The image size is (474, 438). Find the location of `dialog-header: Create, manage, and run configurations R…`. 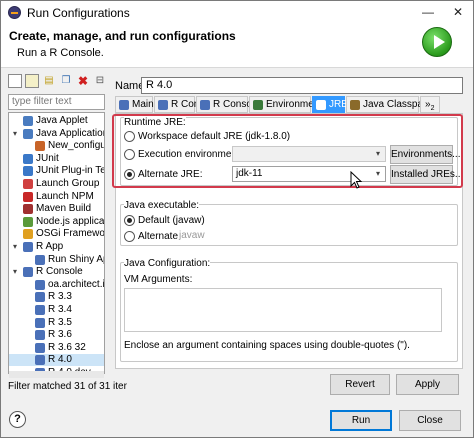

dialog-header: Create, manage, and run configurations R… is located at coordinates (237, 46).